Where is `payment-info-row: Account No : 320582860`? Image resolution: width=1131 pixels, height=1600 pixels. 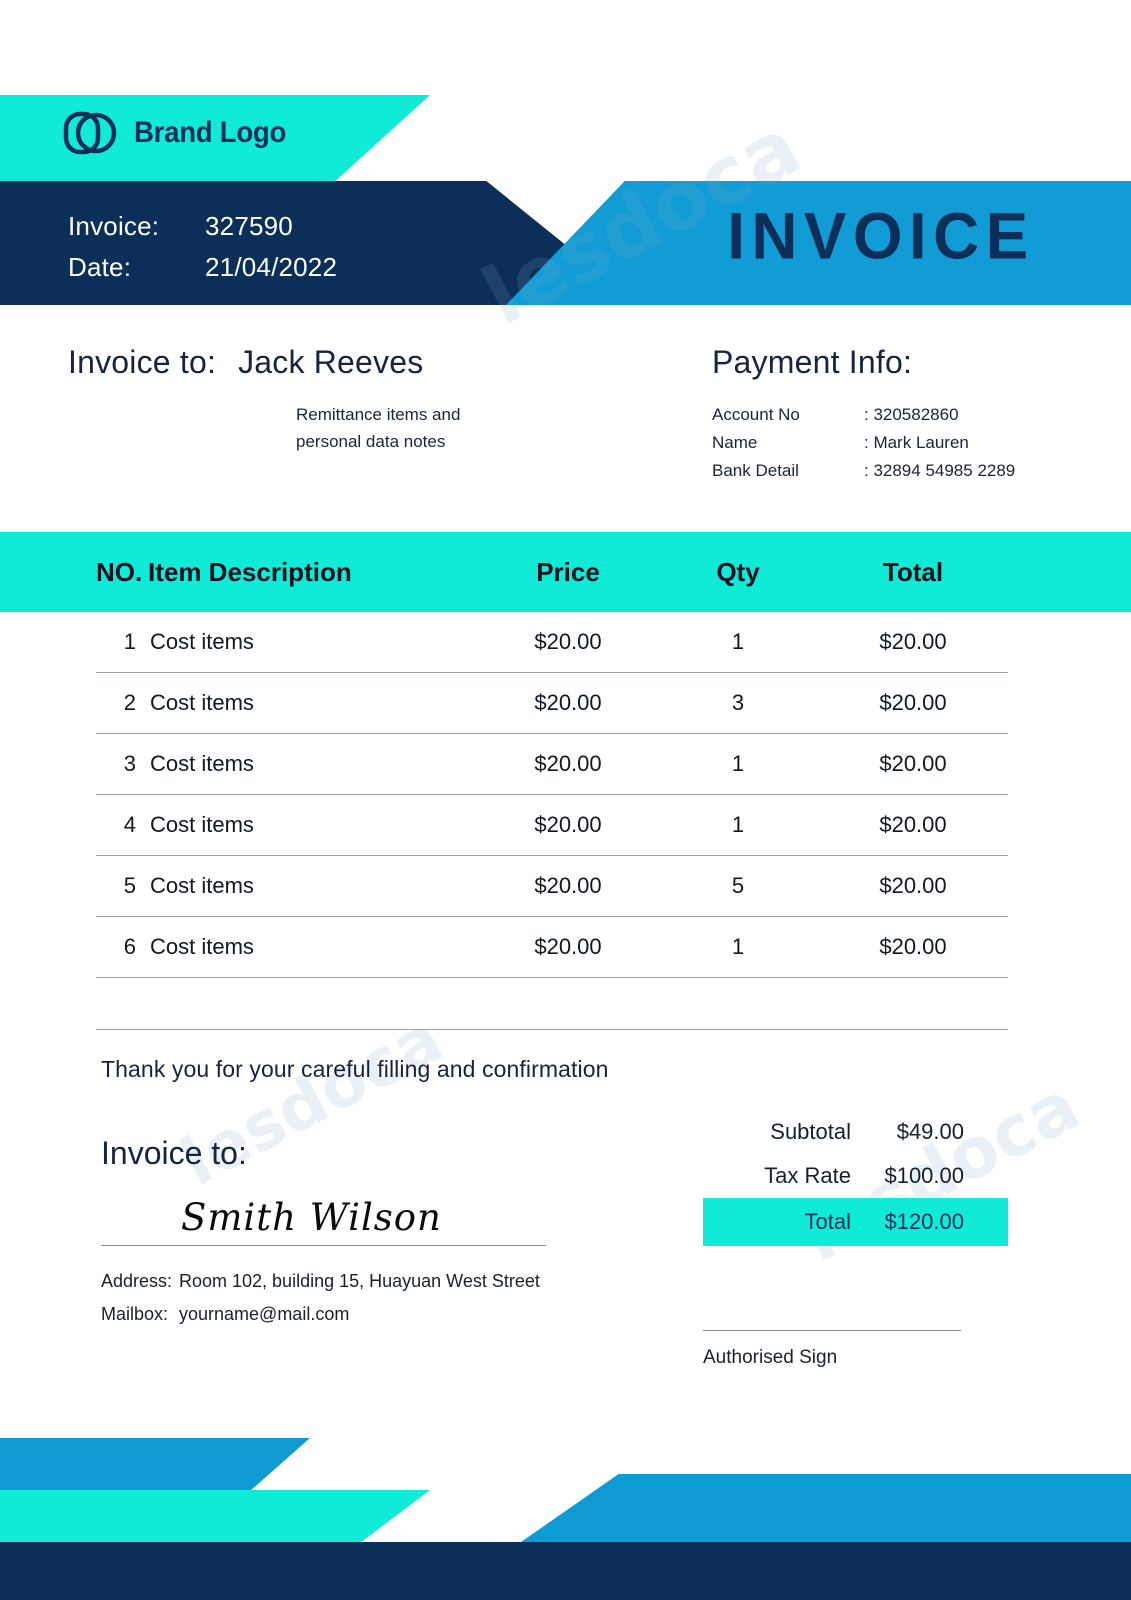 payment-info-row: Account No : 320582860 is located at coordinates (863, 415).